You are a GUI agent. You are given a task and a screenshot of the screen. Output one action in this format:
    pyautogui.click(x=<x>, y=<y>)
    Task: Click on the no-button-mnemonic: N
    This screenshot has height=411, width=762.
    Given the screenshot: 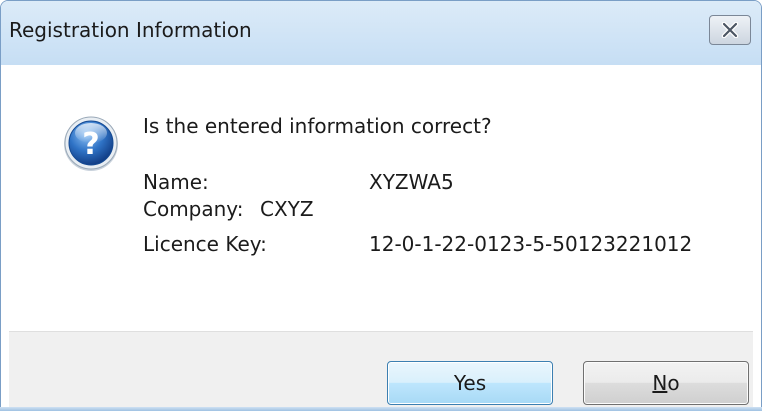 What is the action you would take?
    pyautogui.click(x=660, y=383)
    